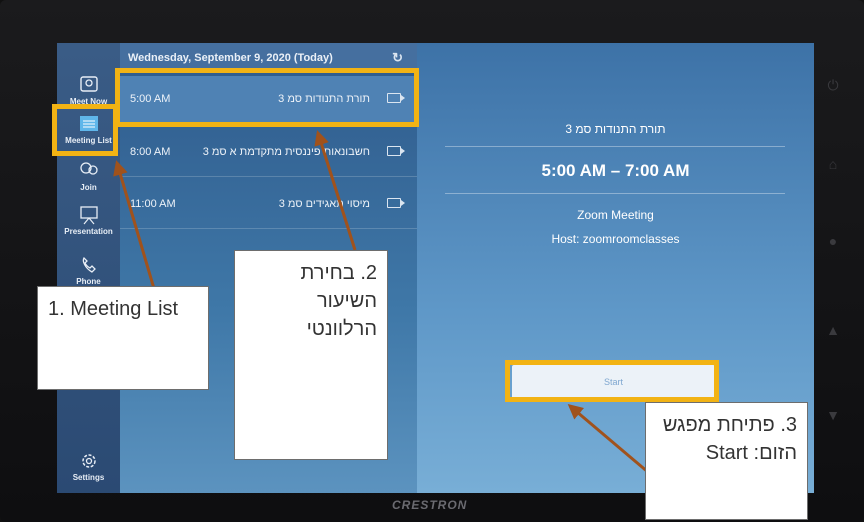 The image size is (864, 522). What do you see at coordinates (123, 338) in the screenshot?
I see `callout-step-1: 1. Meeting List` at bounding box center [123, 338].